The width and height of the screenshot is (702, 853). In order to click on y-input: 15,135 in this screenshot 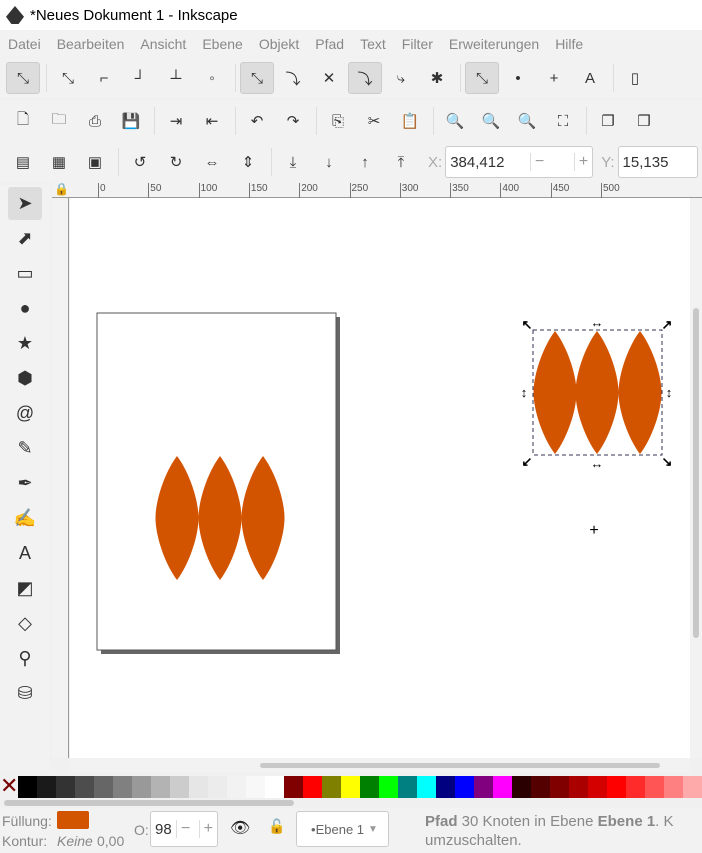, I will do `click(657, 162)`.